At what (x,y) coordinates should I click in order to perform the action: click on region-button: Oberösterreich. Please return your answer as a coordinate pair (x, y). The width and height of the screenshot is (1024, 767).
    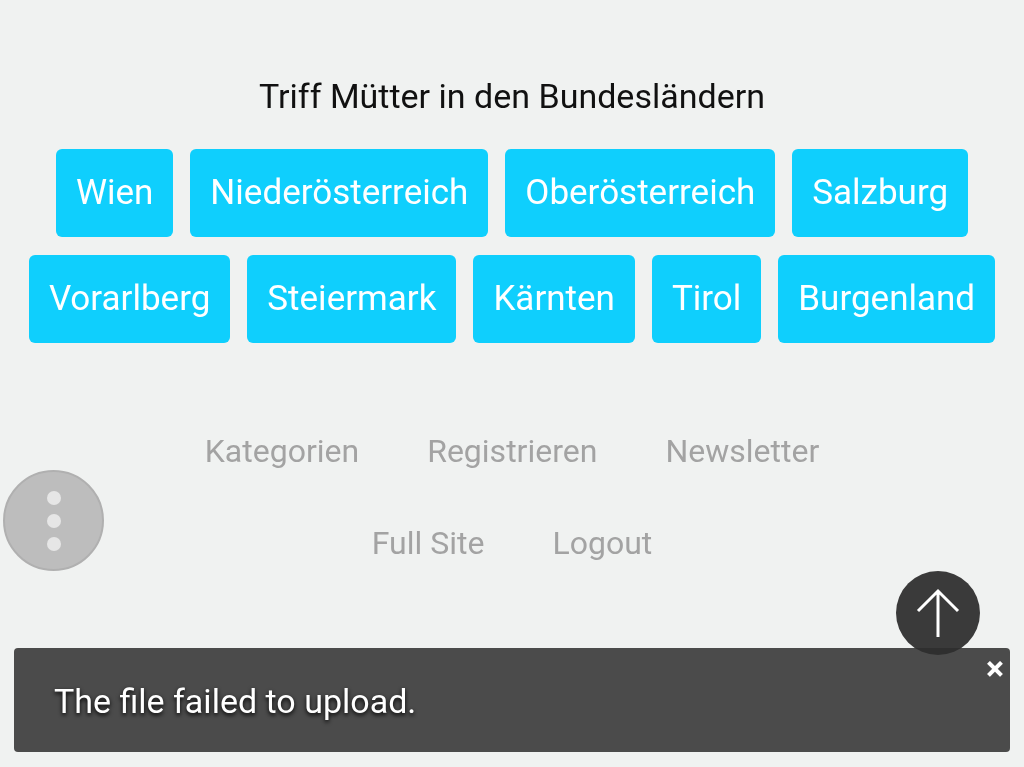
    Looking at the image, I should click on (640, 193).